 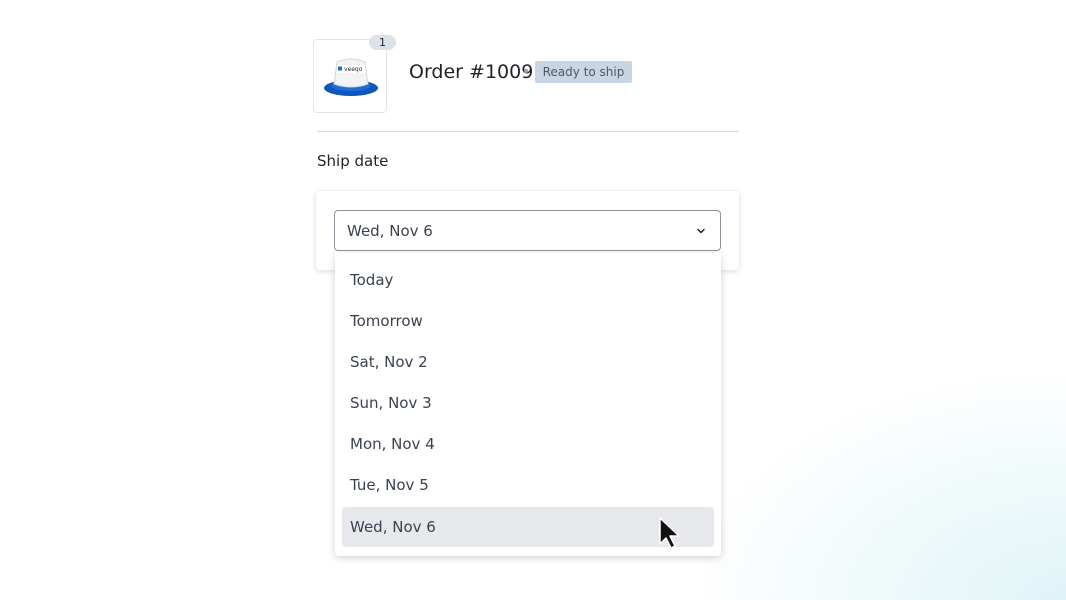 I want to click on order-title: Order #1009, so click(x=471, y=72).